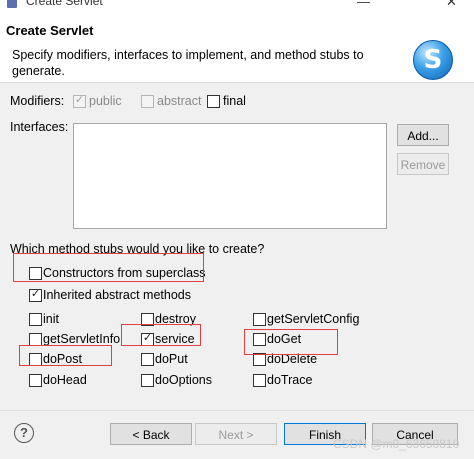 This screenshot has height=459, width=474. Describe the element at coordinates (147, 101) in the screenshot. I see `abstract-checkbox` at that location.